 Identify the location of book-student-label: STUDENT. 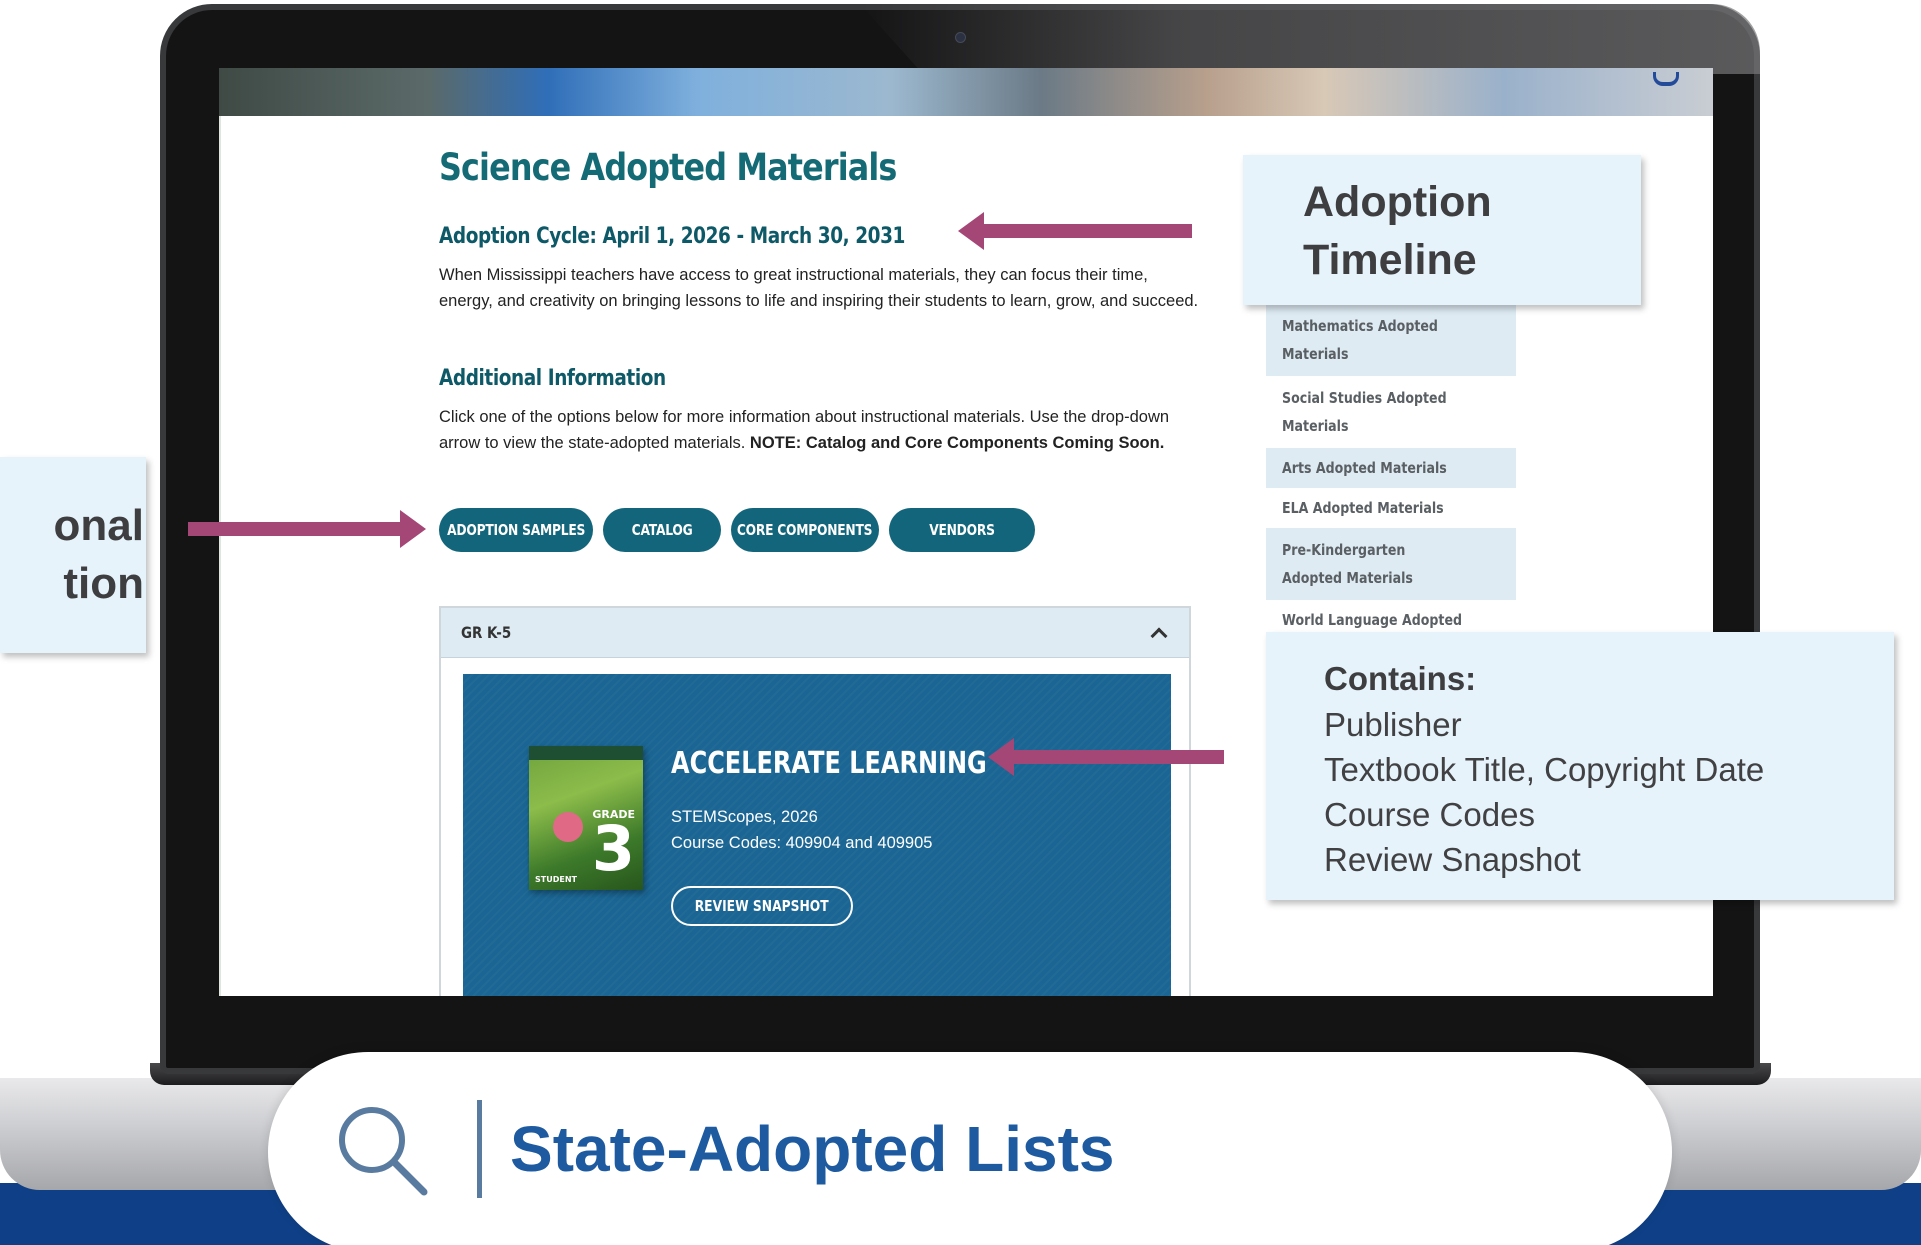
(556, 879).